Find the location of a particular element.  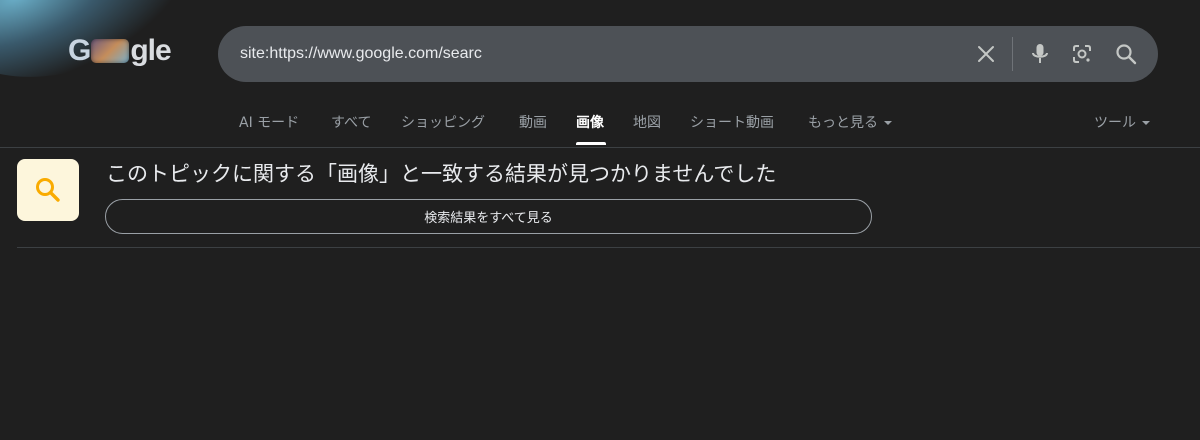

close-icon is located at coordinates (986, 54).